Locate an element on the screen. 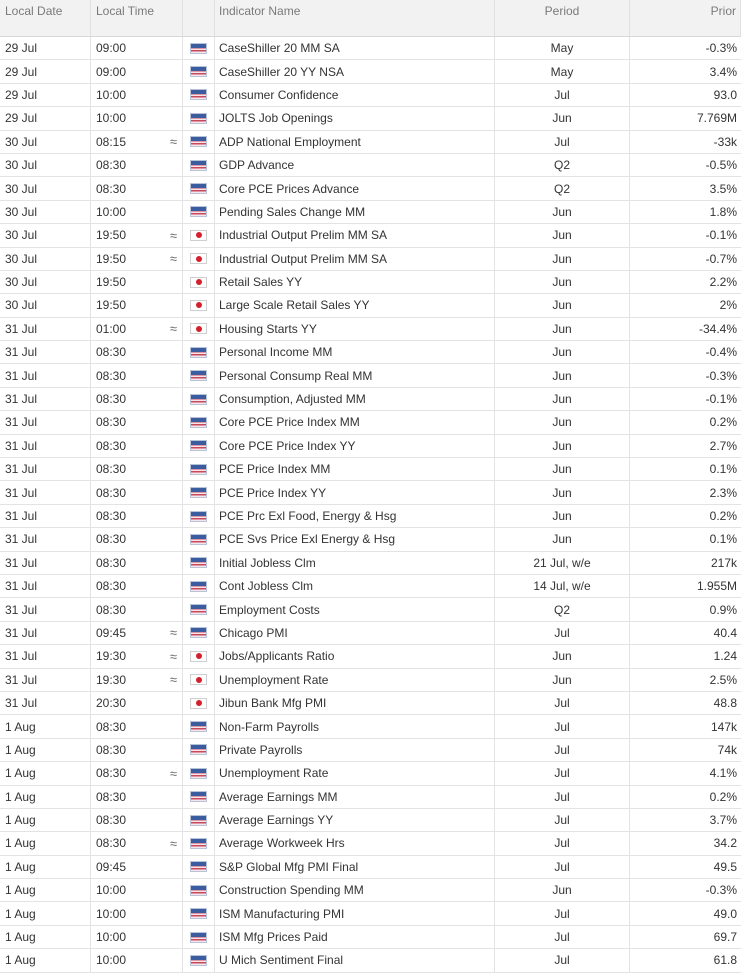  indicator-name: Consumer Confidence is located at coordinates (355, 95).